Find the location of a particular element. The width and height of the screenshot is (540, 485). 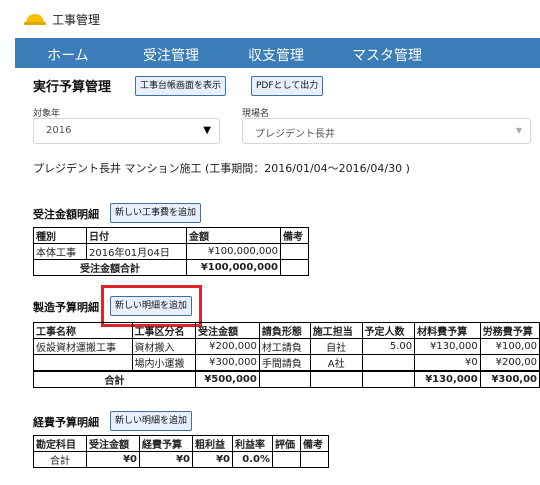

cell-amount: ¥300,000 is located at coordinates (227, 363).